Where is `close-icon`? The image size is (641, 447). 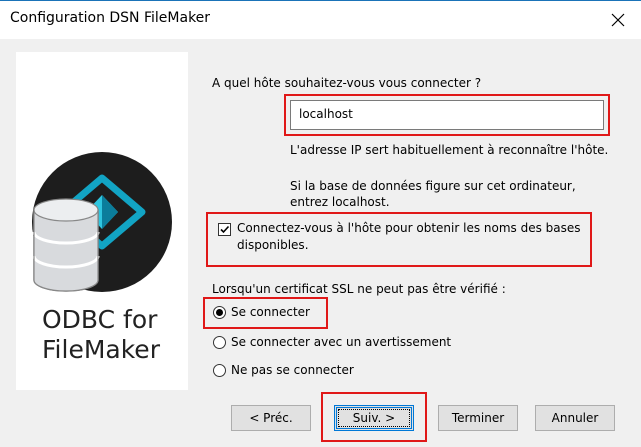 close-icon is located at coordinates (618, 20).